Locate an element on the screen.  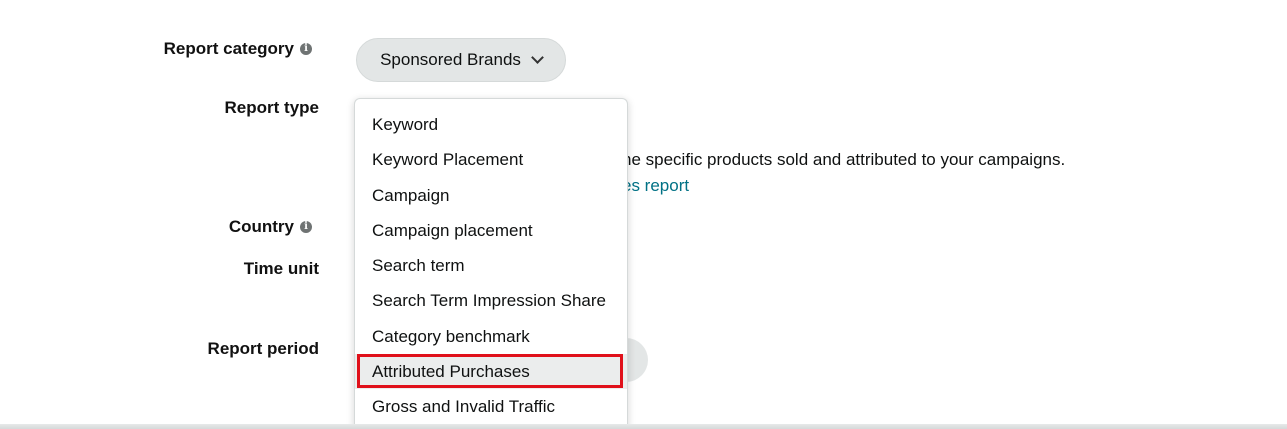
menu-item-campaign-placement: Campaign placement is located at coordinates (491, 230).